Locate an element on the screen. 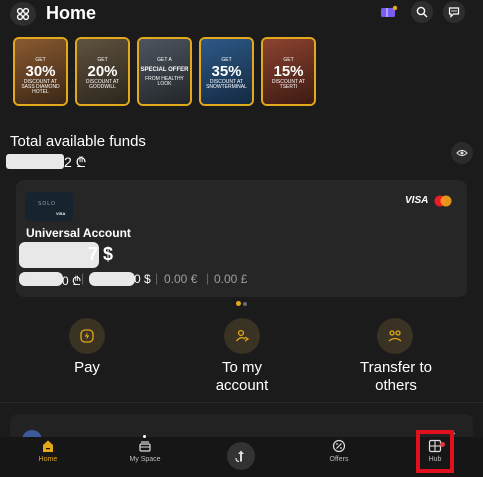  balance-eur: 0.00 € is located at coordinates (181, 279).